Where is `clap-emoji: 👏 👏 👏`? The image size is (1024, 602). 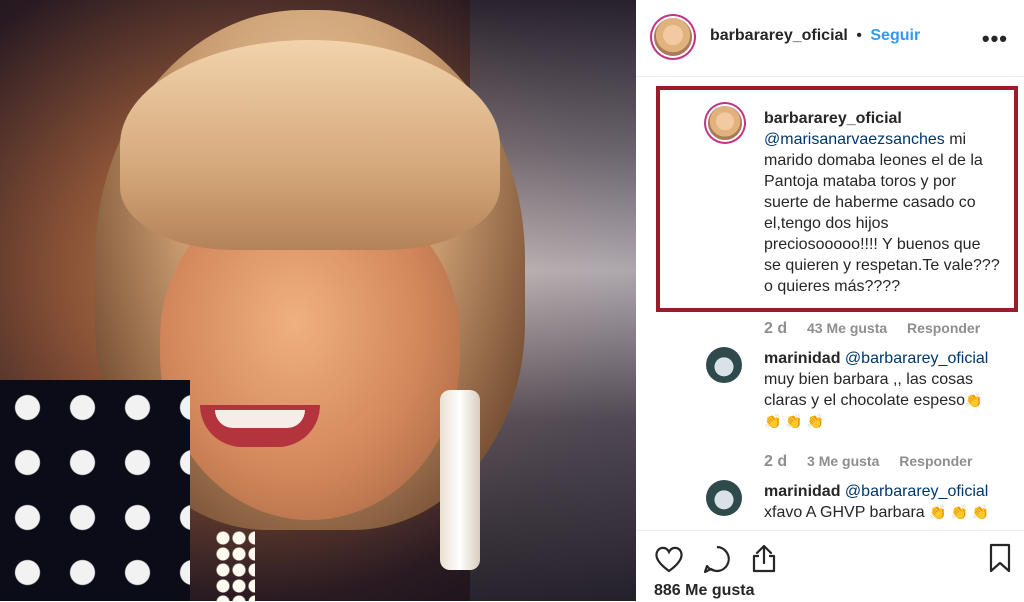 clap-emoji: 👏 👏 👏 is located at coordinates (959, 512).